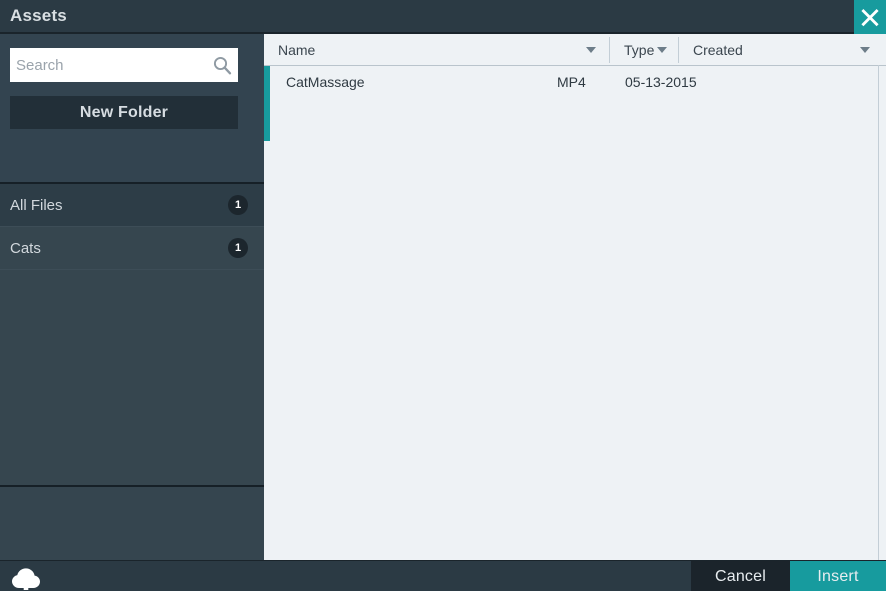 The height and width of the screenshot is (591, 886). Describe the element at coordinates (718, 50) in the screenshot. I see `column-label: Created` at that location.